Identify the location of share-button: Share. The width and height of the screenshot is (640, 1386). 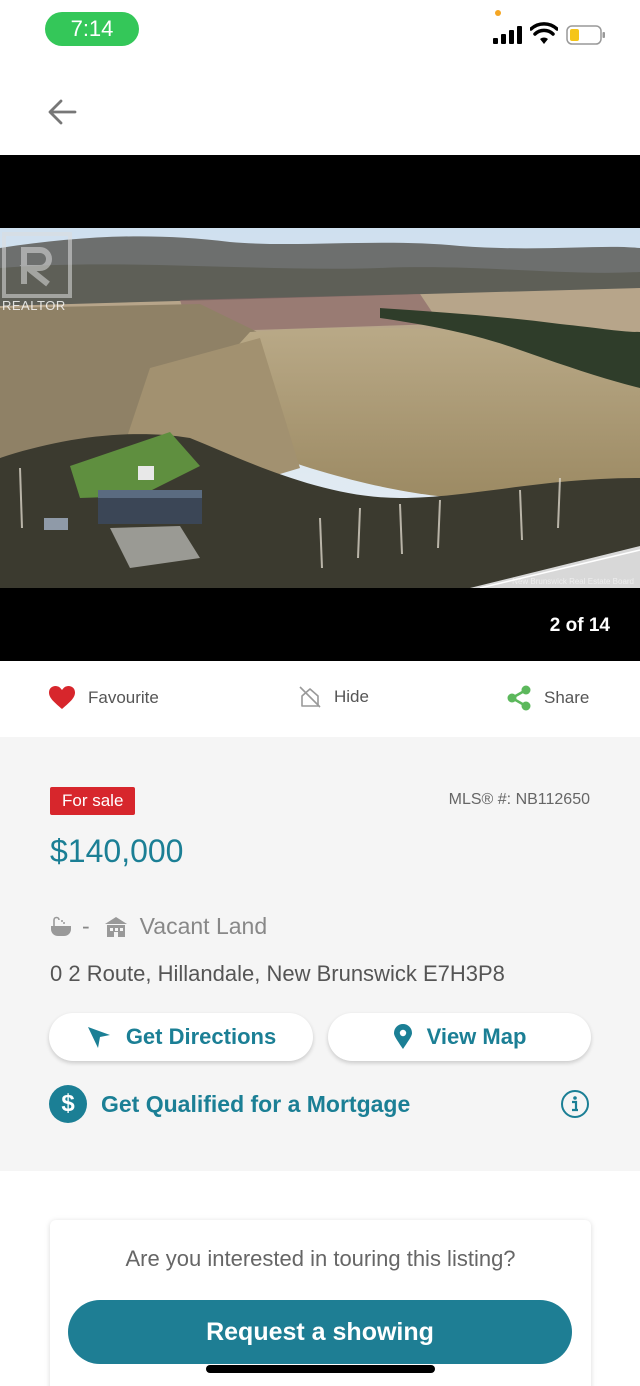
(547, 698).